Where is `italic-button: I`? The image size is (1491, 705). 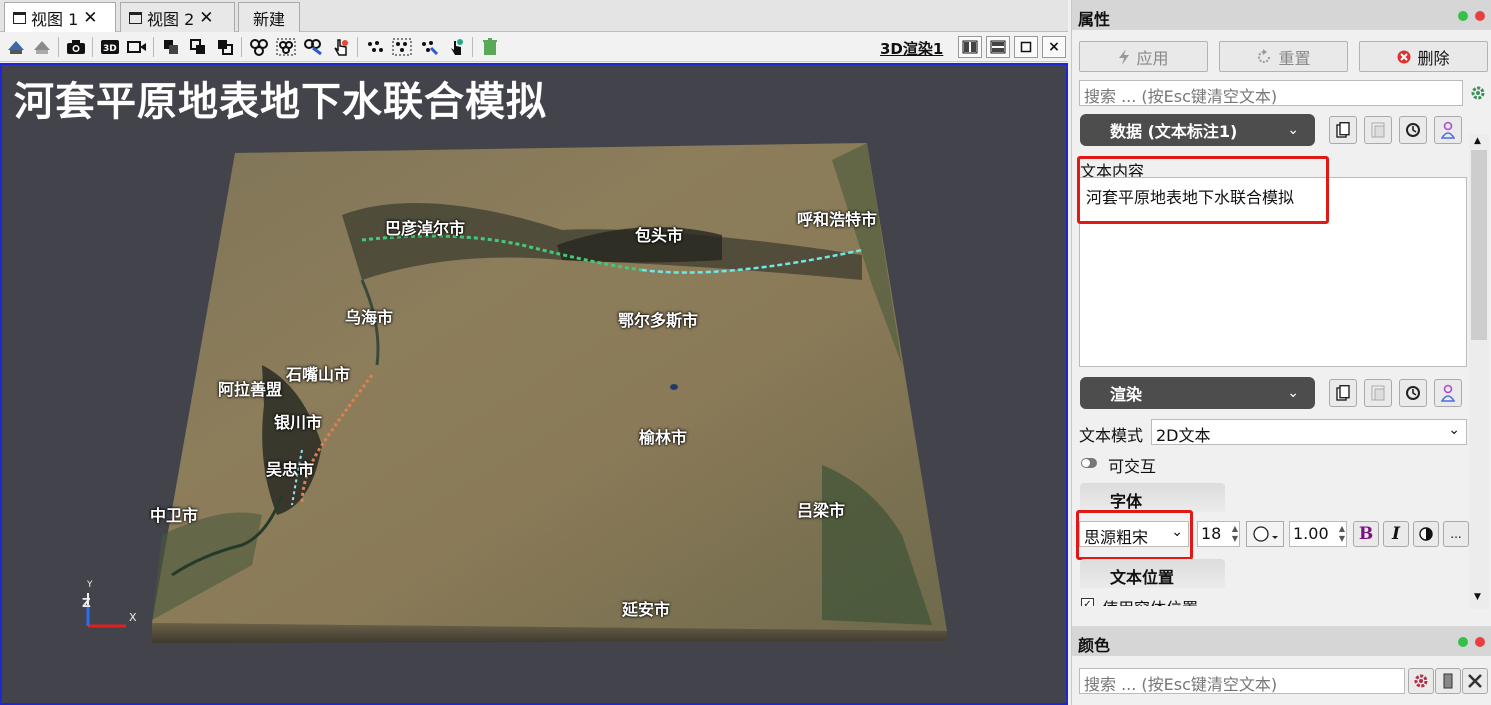 italic-button: I is located at coordinates (1396, 534).